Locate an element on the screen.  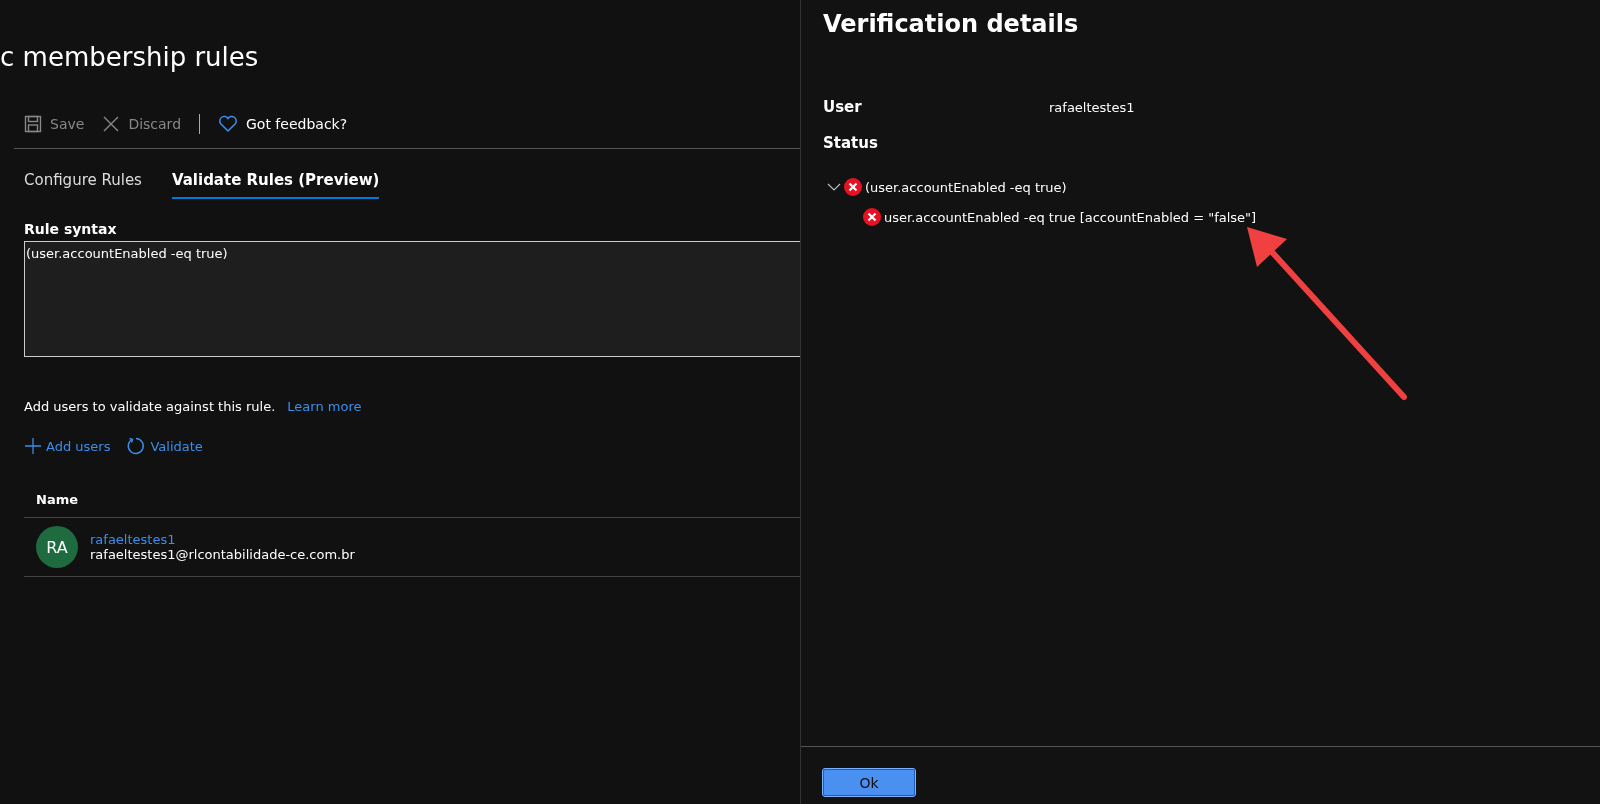
field-label: Status is located at coordinates (850, 142).